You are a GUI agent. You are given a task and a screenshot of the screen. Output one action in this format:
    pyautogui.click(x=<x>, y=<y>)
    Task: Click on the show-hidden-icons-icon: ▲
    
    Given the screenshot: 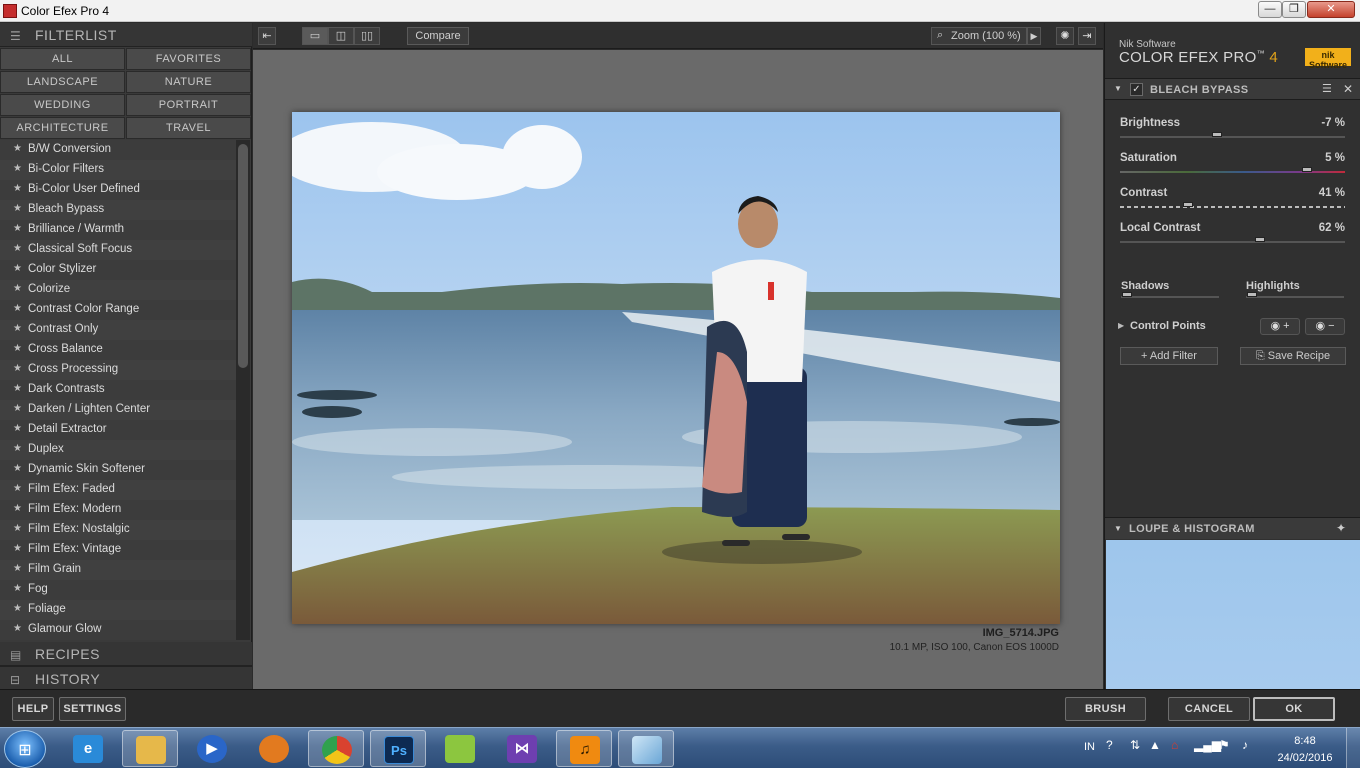 What is the action you would take?
    pyautogui.click(x=1155, y=745)
    